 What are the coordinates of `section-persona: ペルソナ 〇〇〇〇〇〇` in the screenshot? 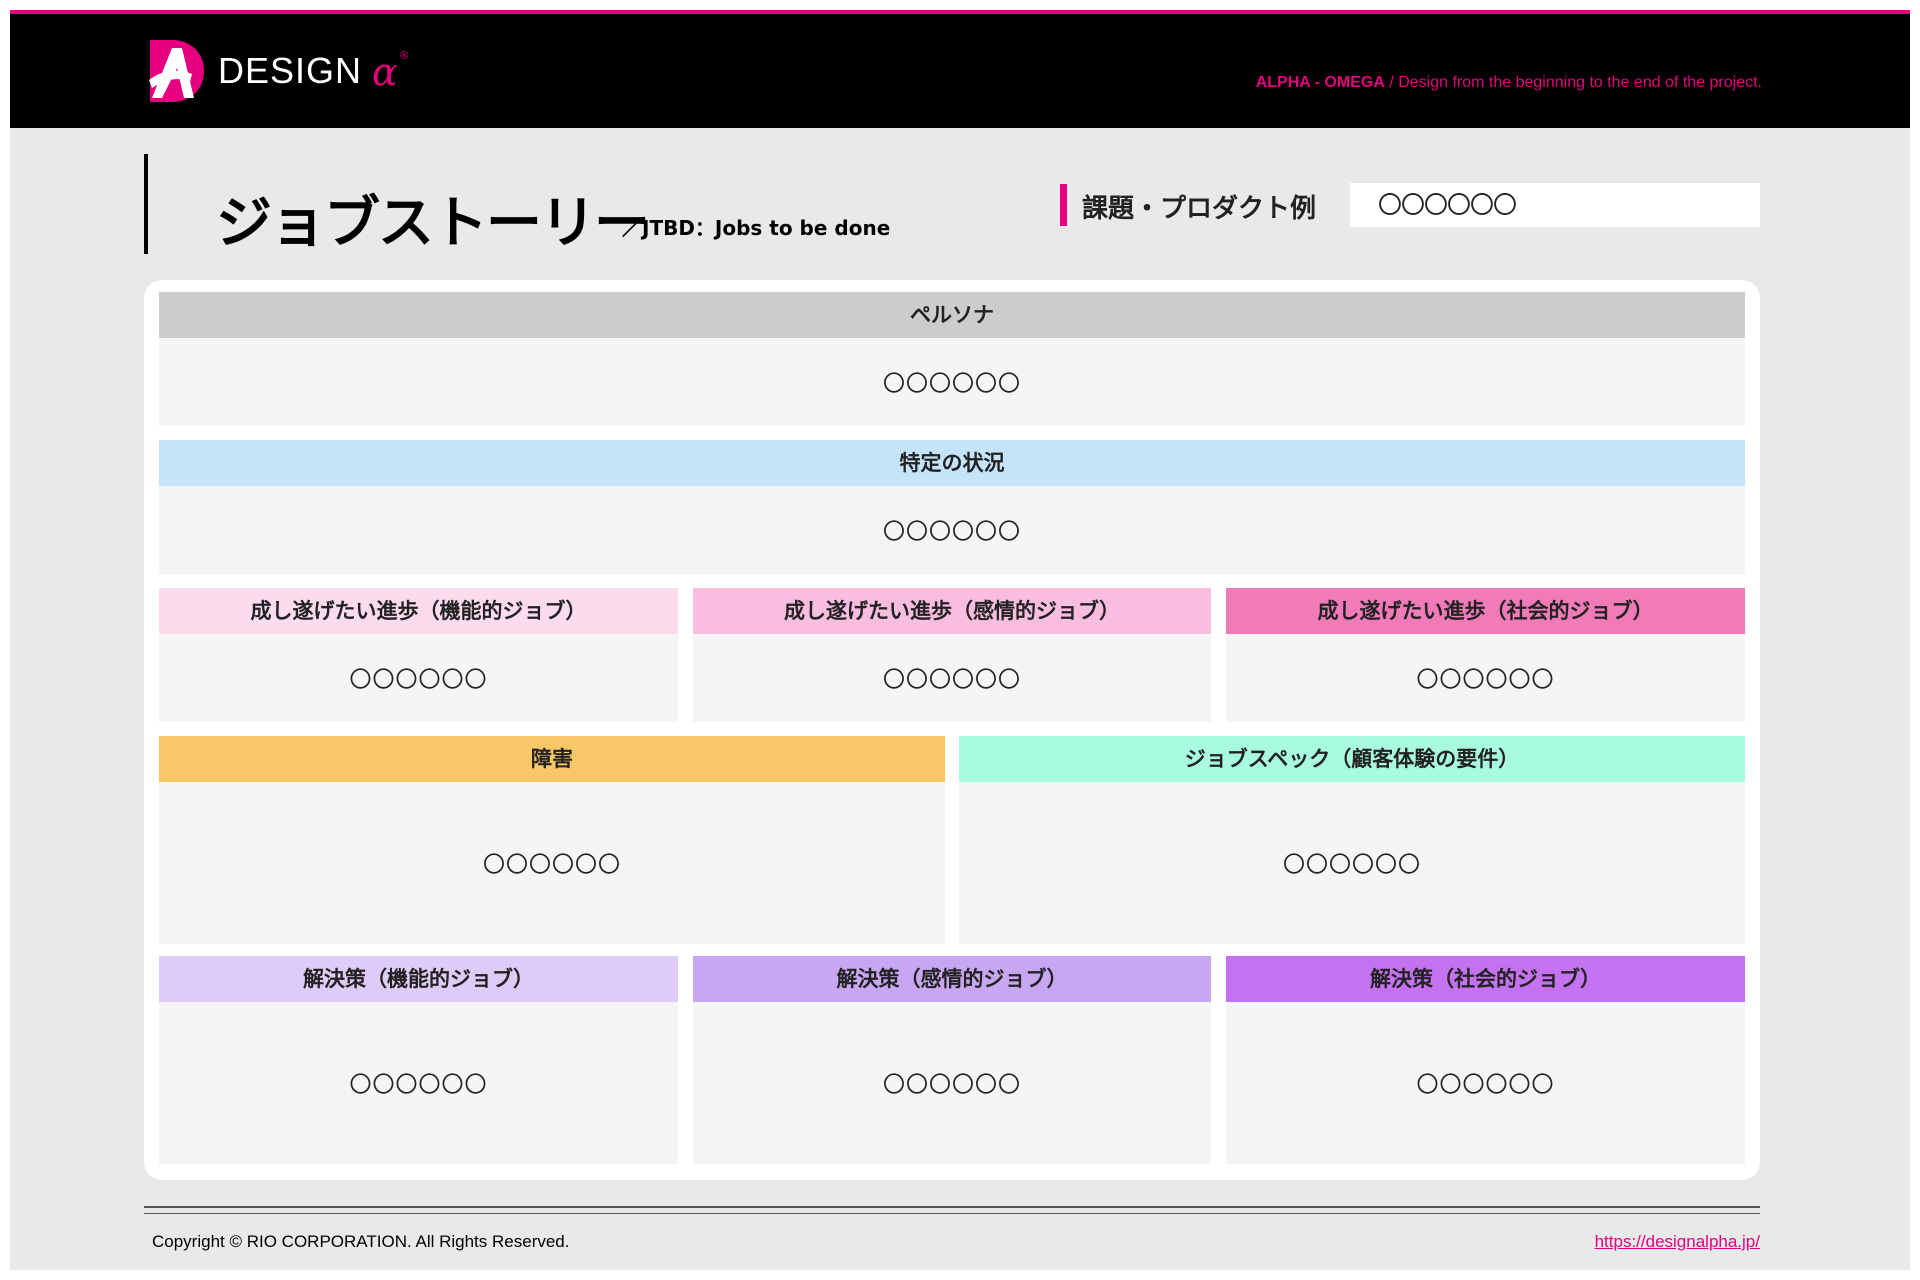 It's located at (952, 359).